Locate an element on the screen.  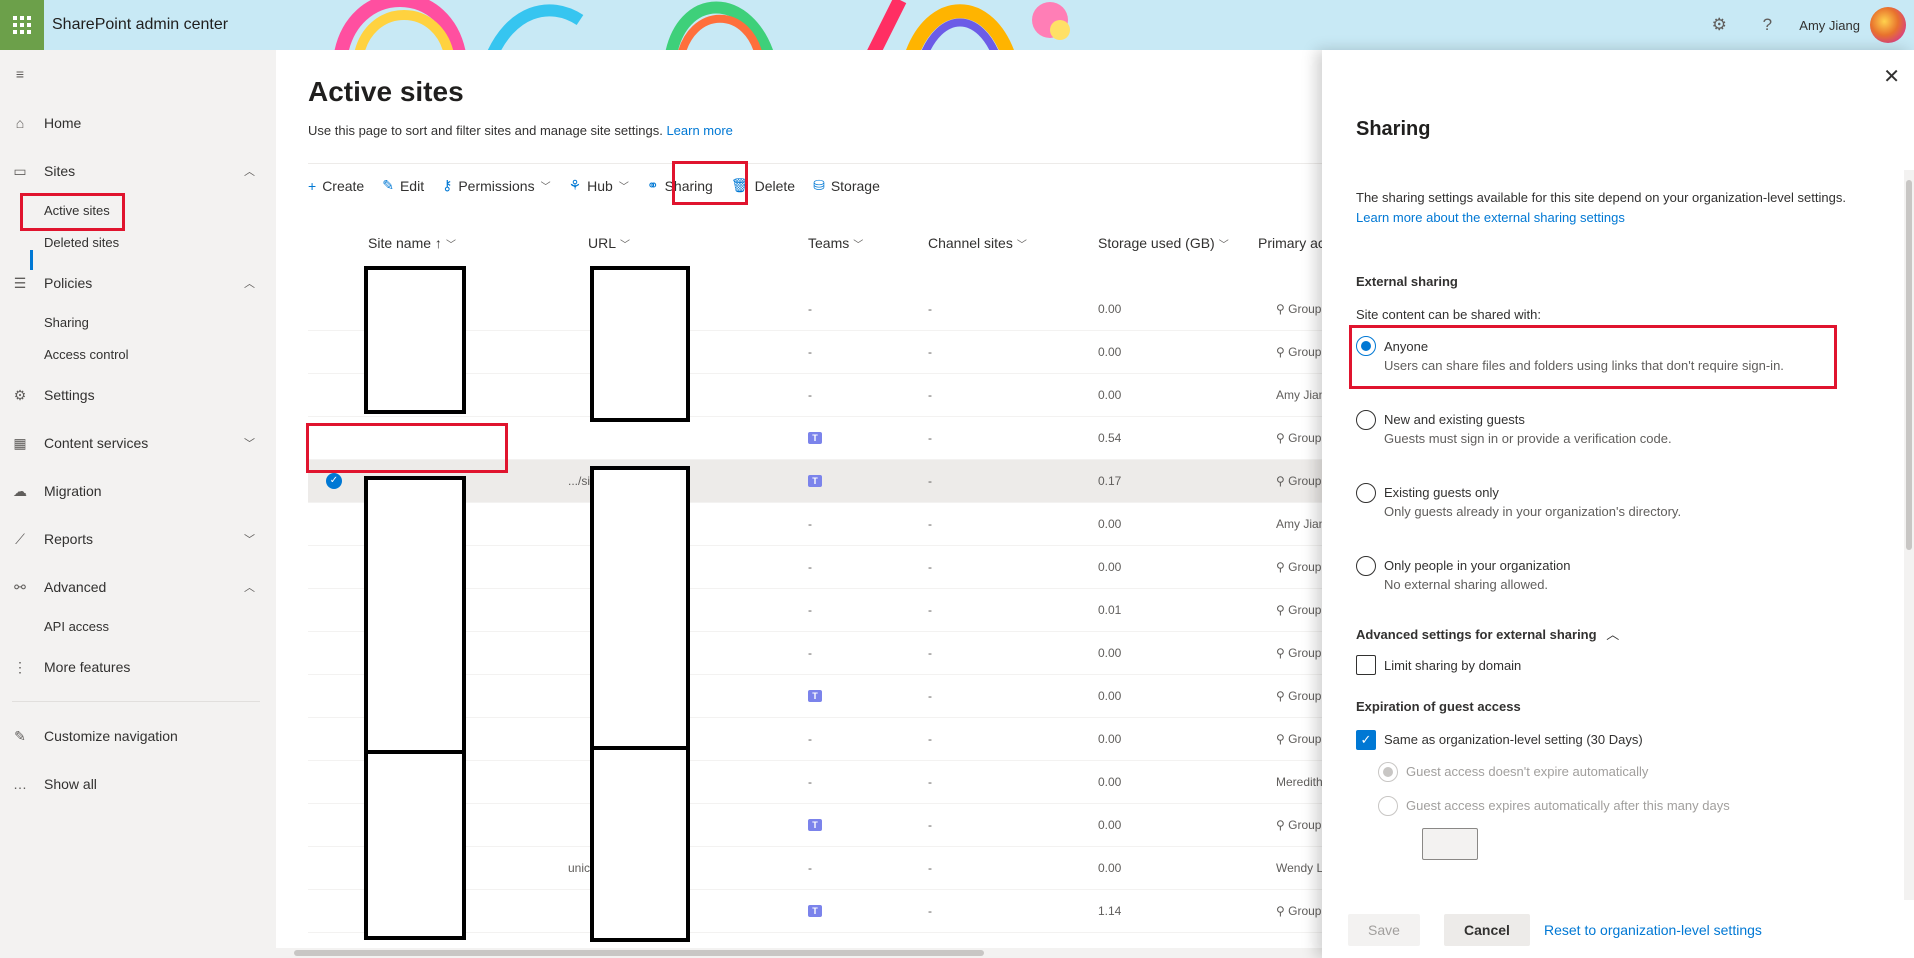
banner-rainbow-art is located at coordinates (702, 25).